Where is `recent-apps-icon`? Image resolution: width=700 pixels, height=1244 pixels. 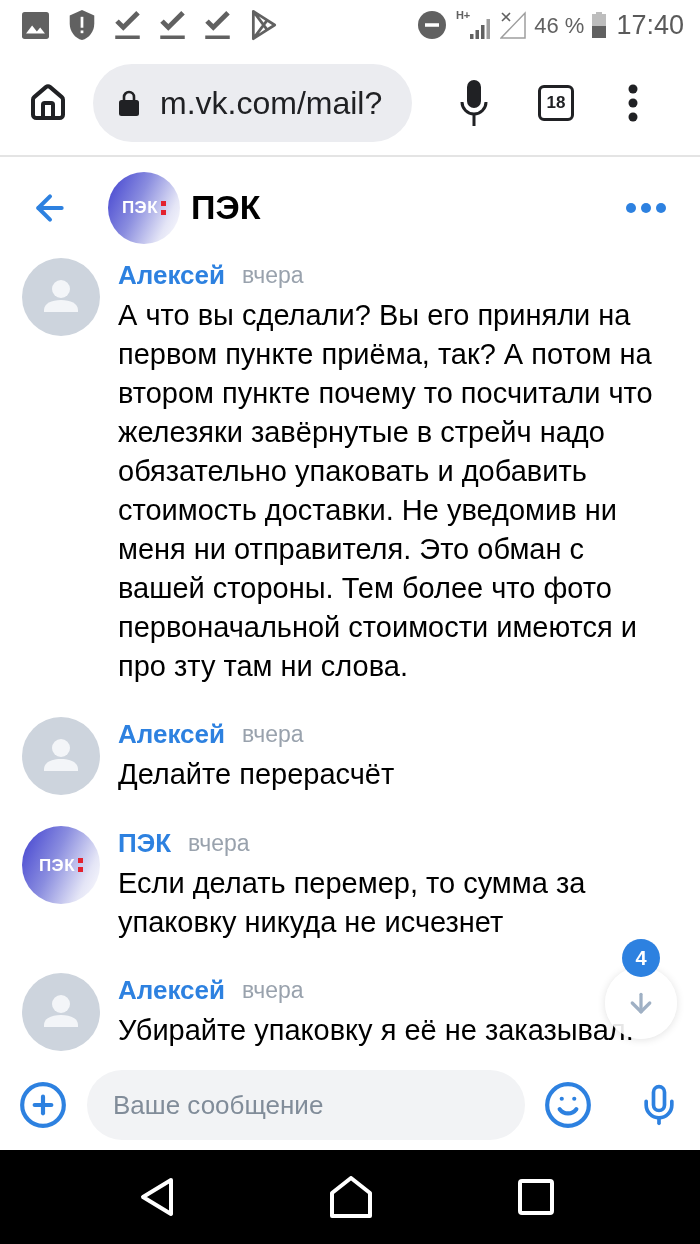
recent-apps-icon is located at coordinates (536, 1197).